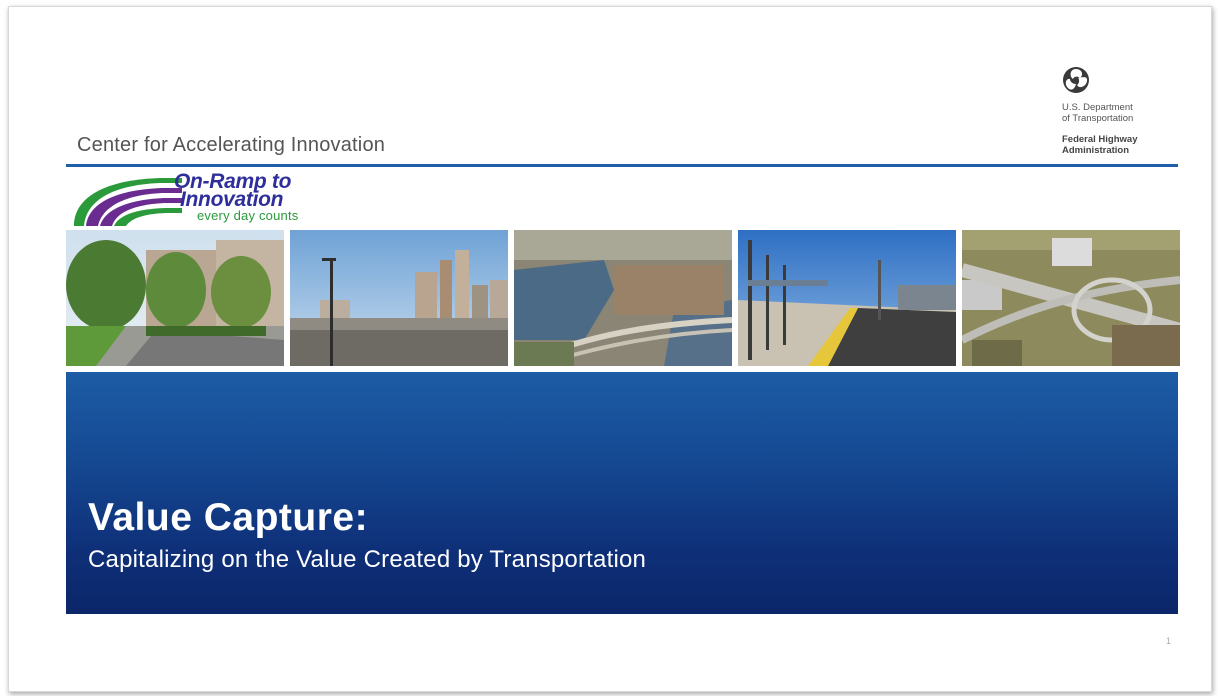 This screenshot has width=1220, height=696. Describe the element at coordinates (622, 165) in the screenshot. I see `header-rule` at that location.